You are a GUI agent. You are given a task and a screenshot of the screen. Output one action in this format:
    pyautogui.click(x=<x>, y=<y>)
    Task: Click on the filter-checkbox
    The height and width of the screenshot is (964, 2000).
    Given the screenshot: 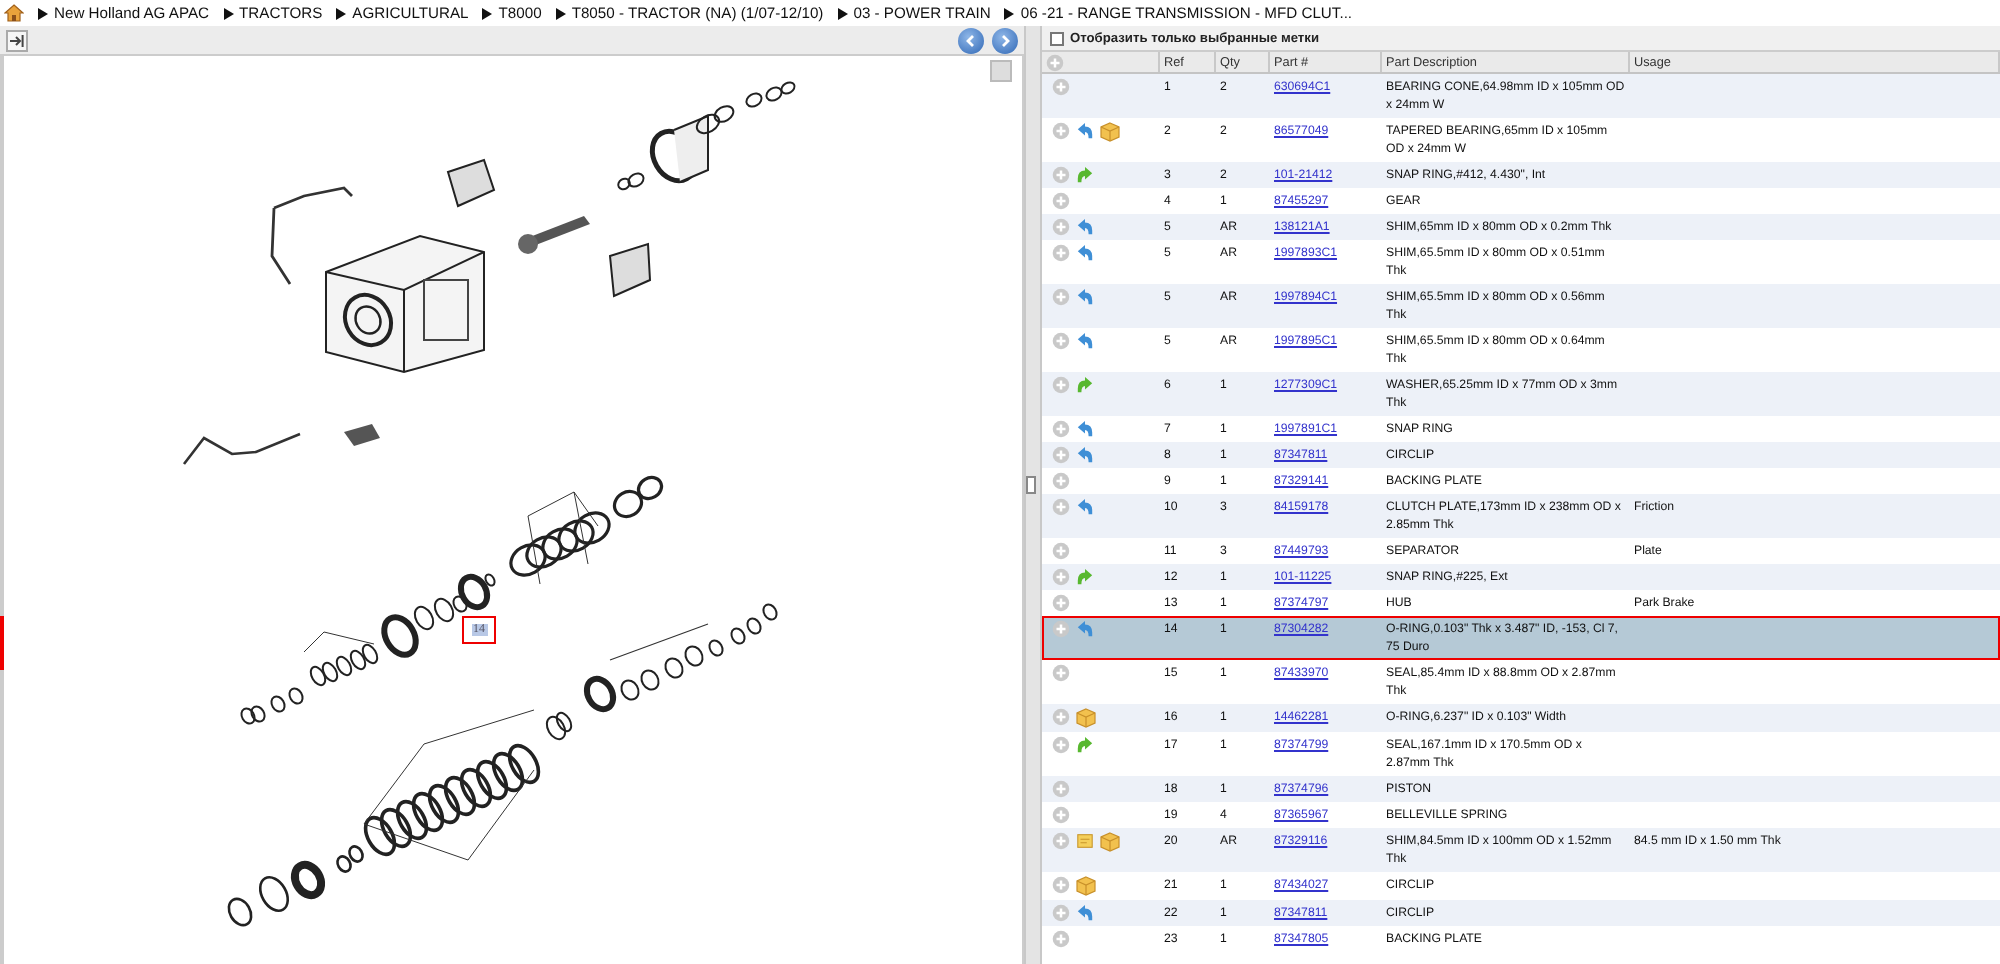 What is the action you would take?
    pyautogui.click(x=1057, y=38)
    